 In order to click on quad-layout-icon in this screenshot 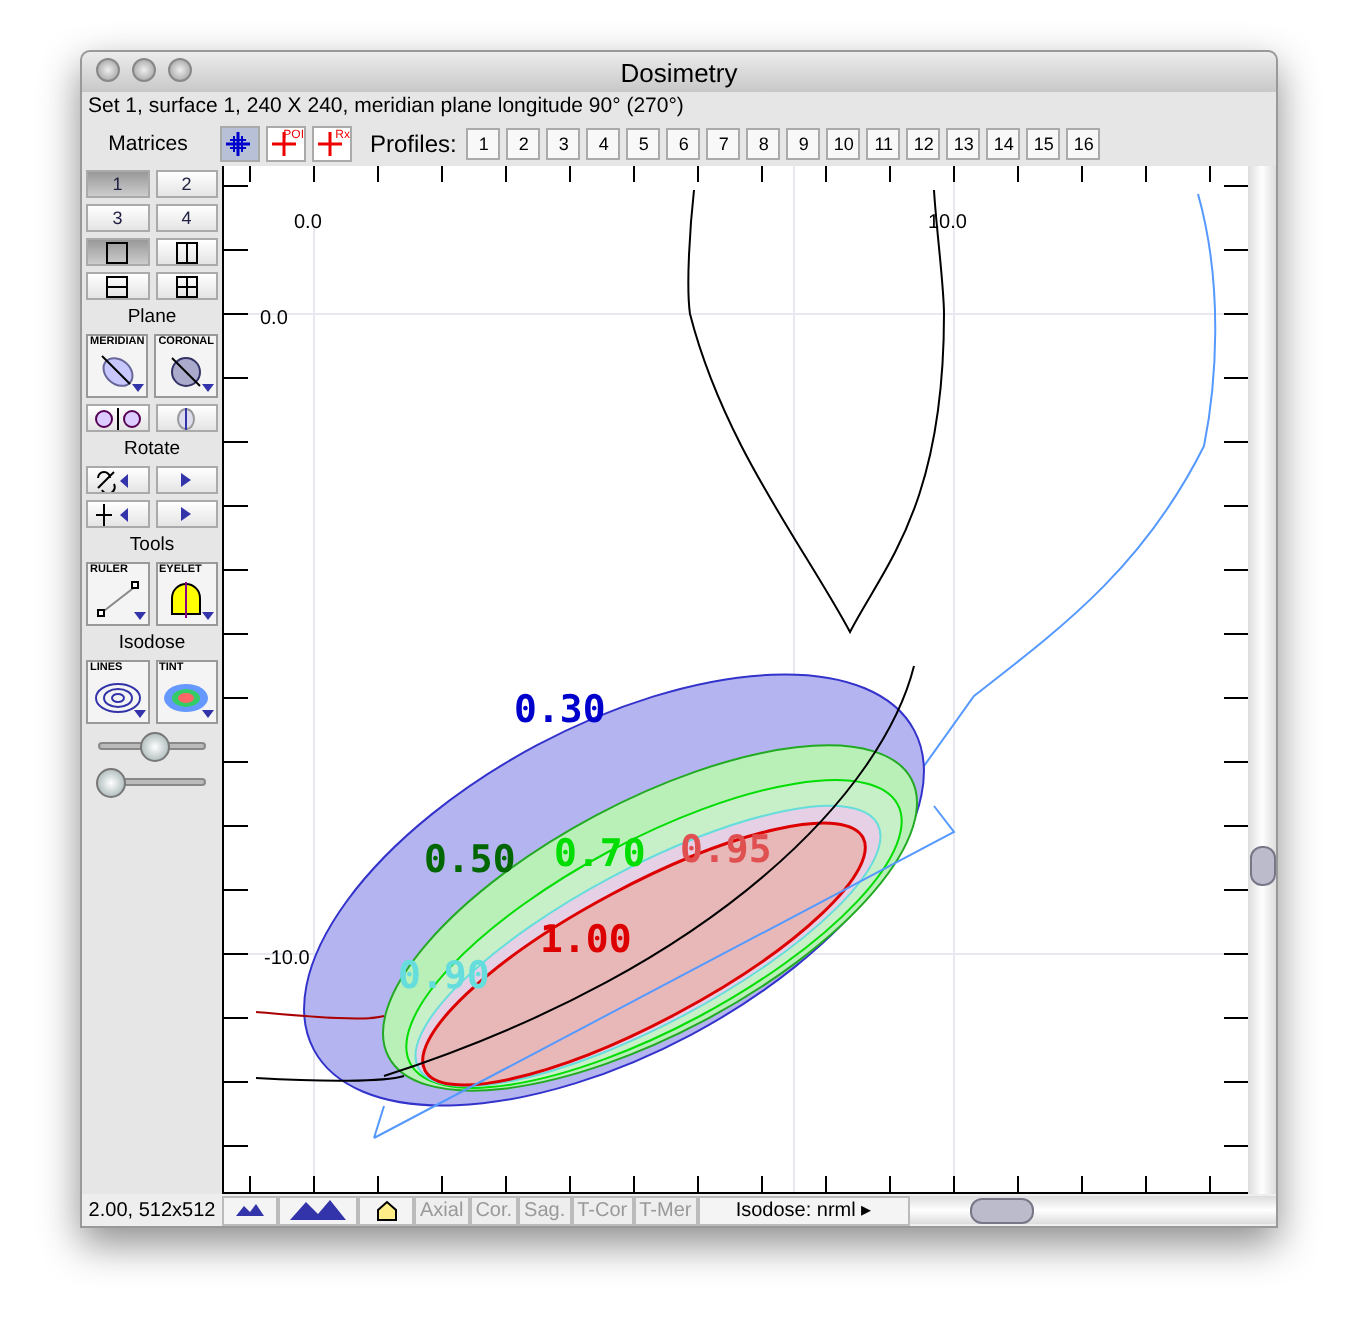, I will do `click(186, 286)`.